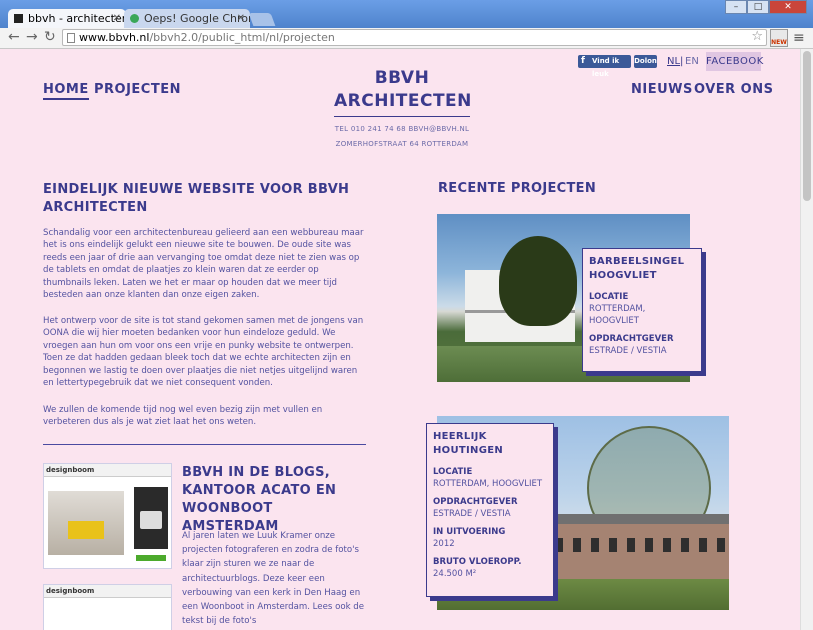 The image size is (813, 630). Describe the element at coordinates (134, 18) in the screenshot. I see `chrome-favicon-icon` at that location.